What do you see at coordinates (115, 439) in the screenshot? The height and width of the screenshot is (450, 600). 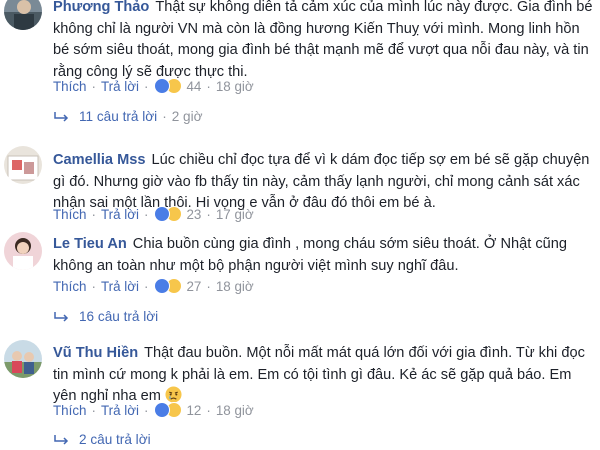 I see `replies-count: 2 câu trả lời` at bounding box center [115, 439].